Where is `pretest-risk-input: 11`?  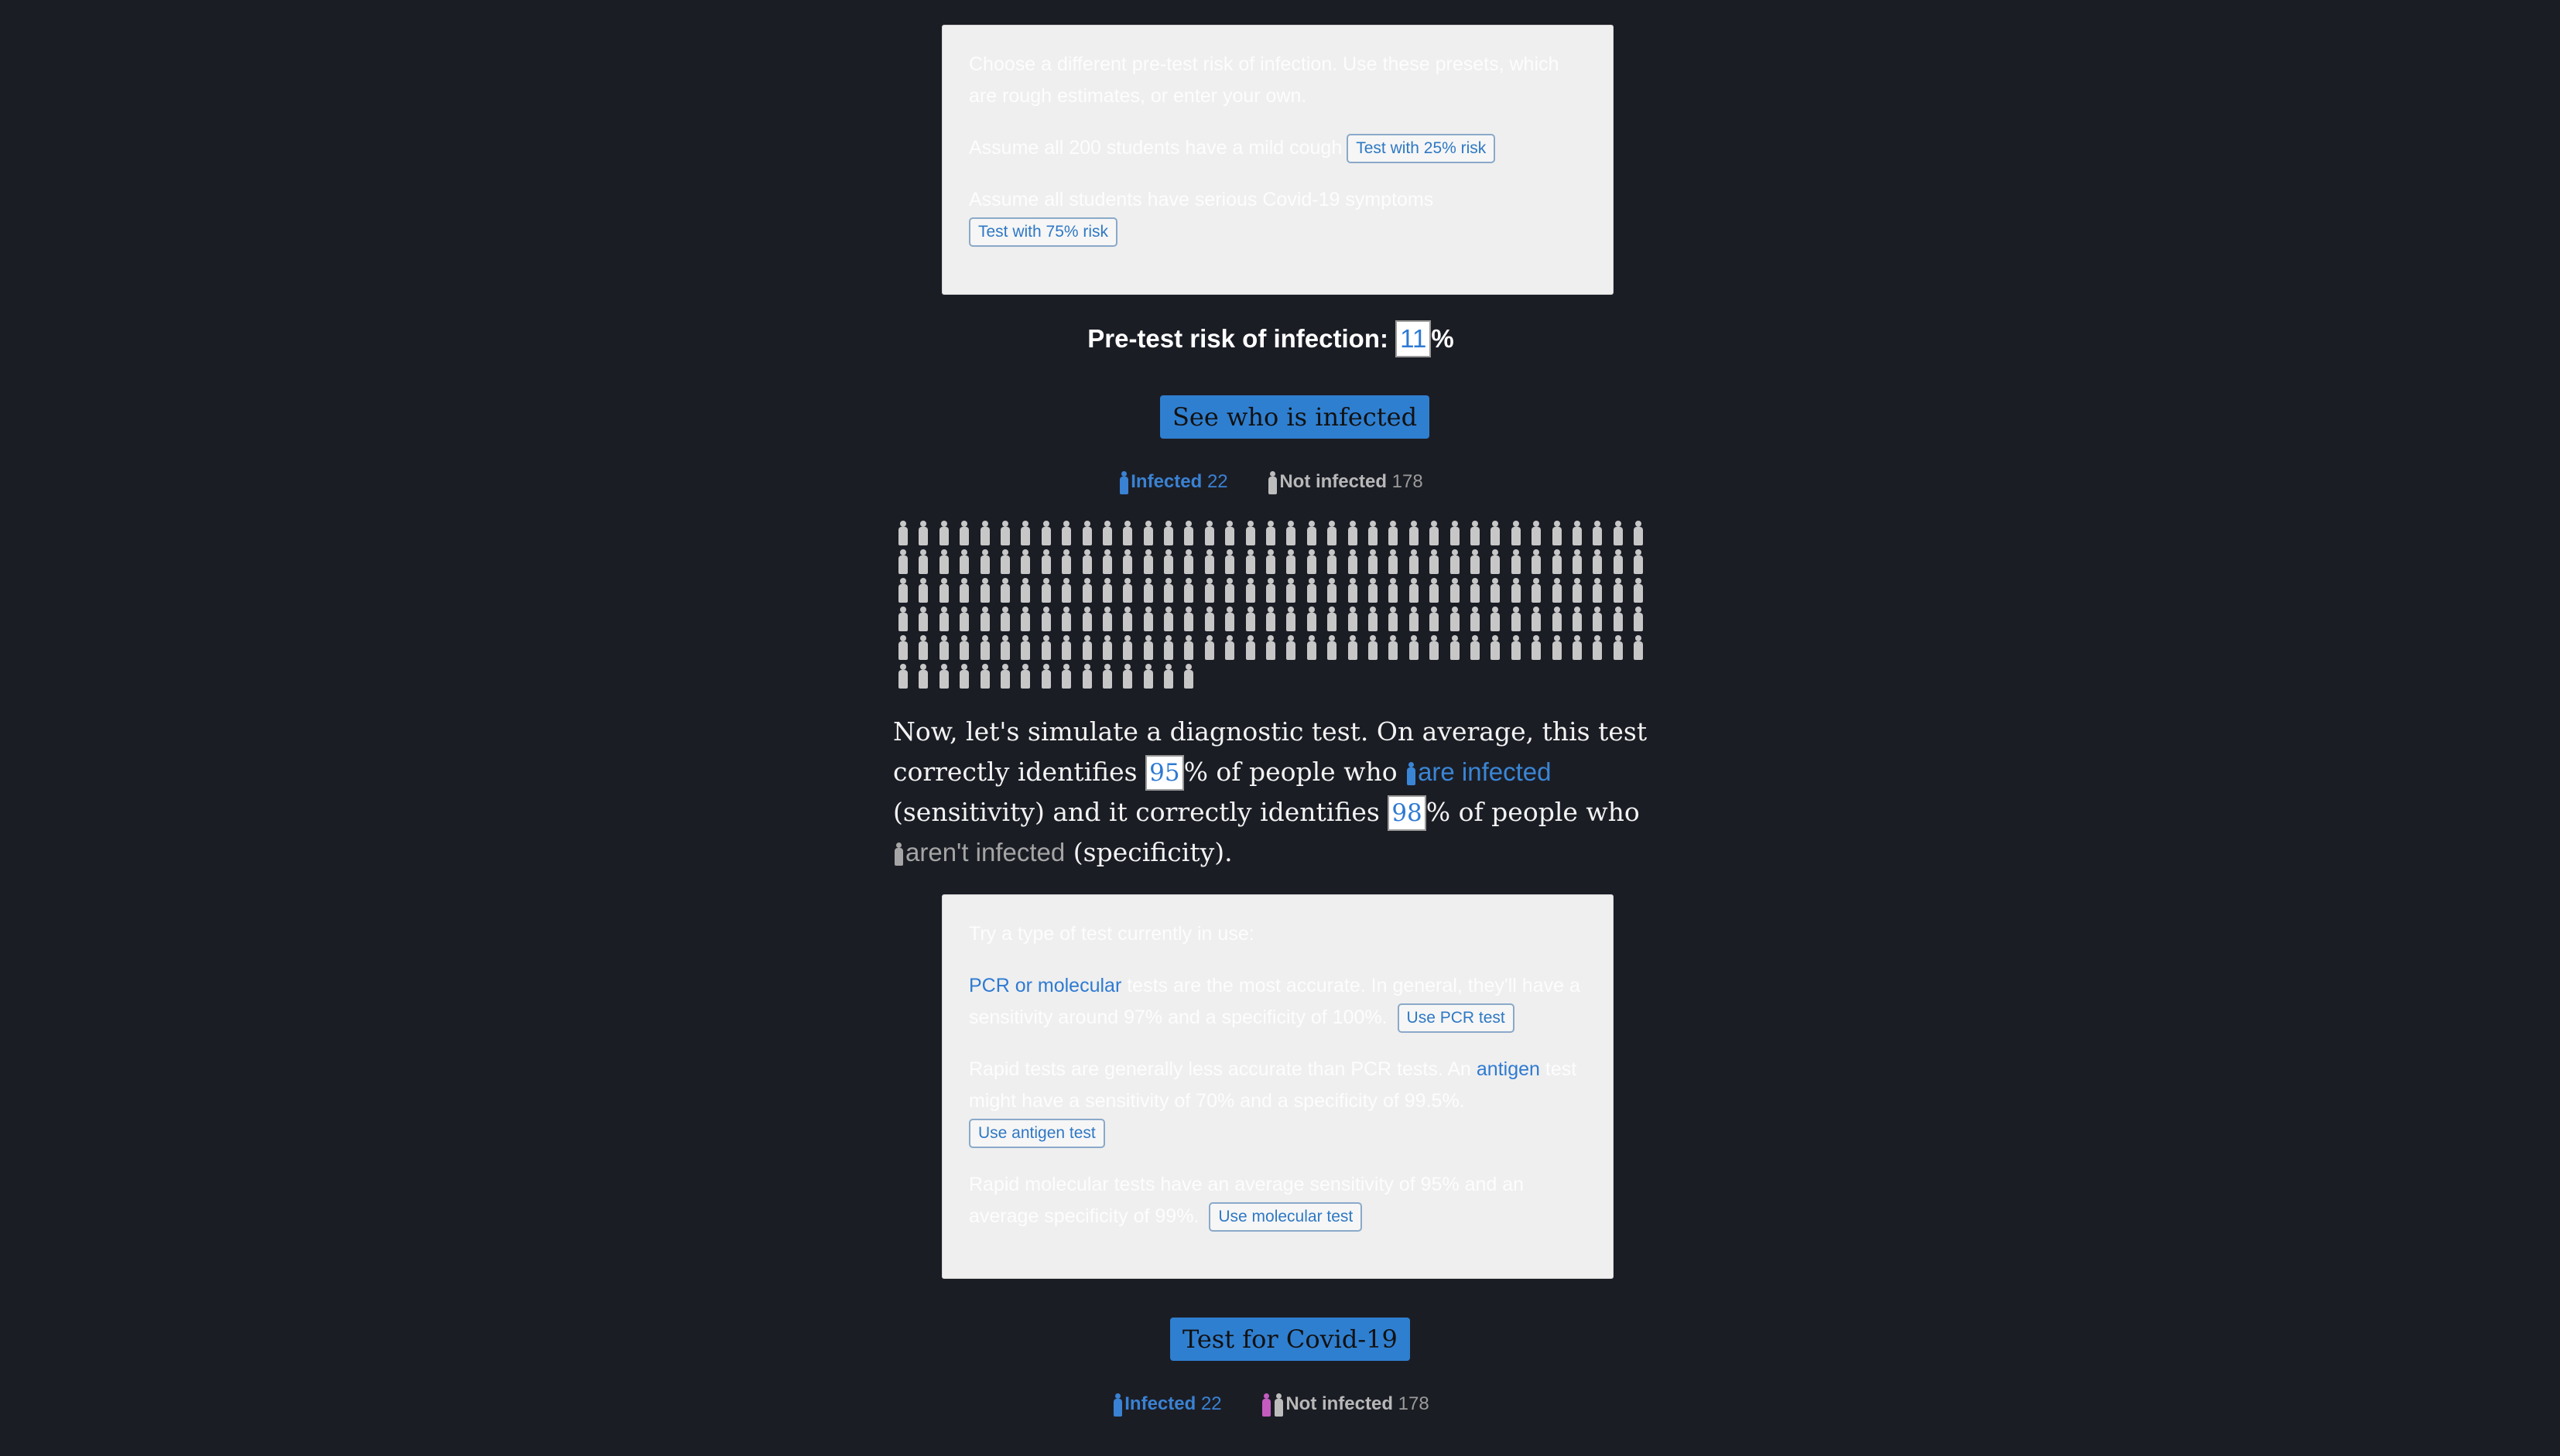 pretest-risk-input: 11 is located at coordinates (1413, 338).